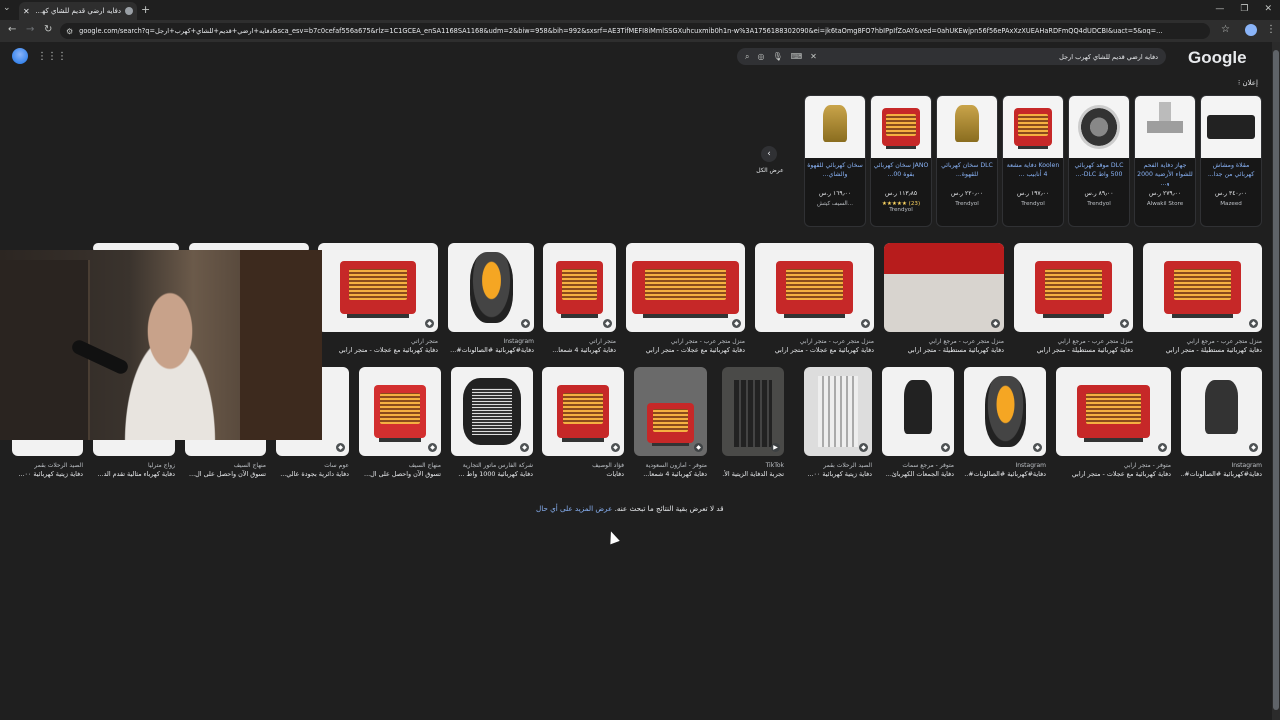 The height and width of the screenshot is (720, 1280). I want to click on new-tab-button: +, so click(145, 9).